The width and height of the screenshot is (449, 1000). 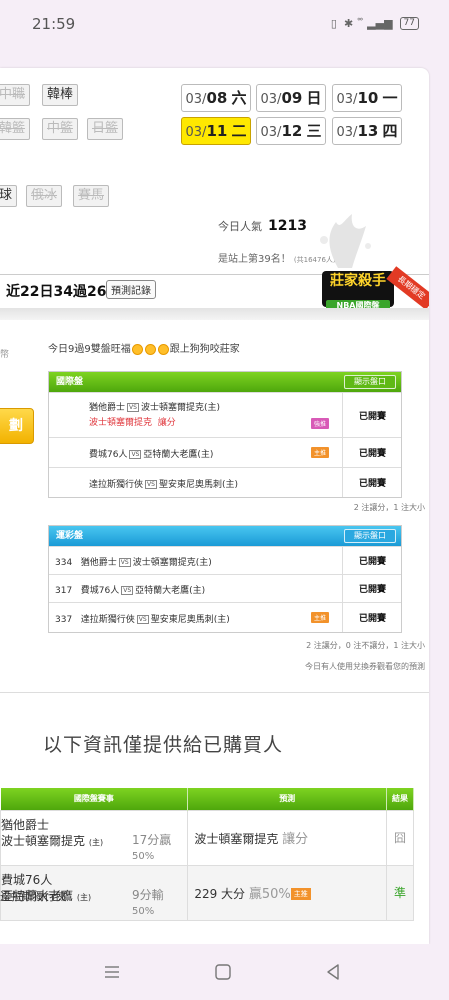 I want to click on back-icon, so click(x=333, y=972).